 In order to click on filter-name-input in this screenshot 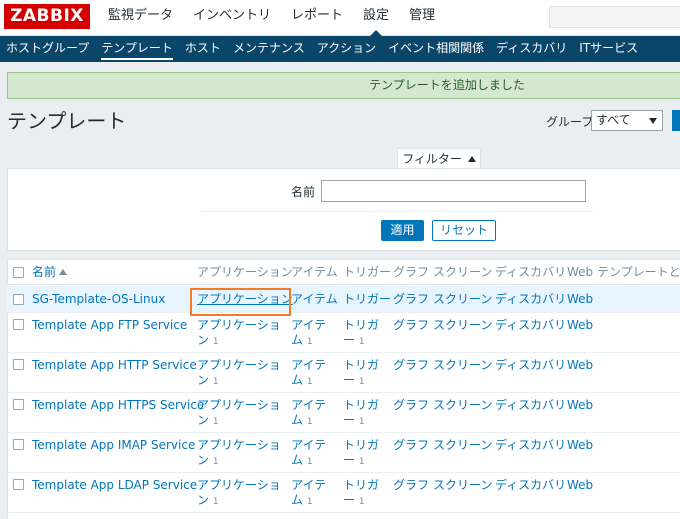, I will do `click(453, 191)`.